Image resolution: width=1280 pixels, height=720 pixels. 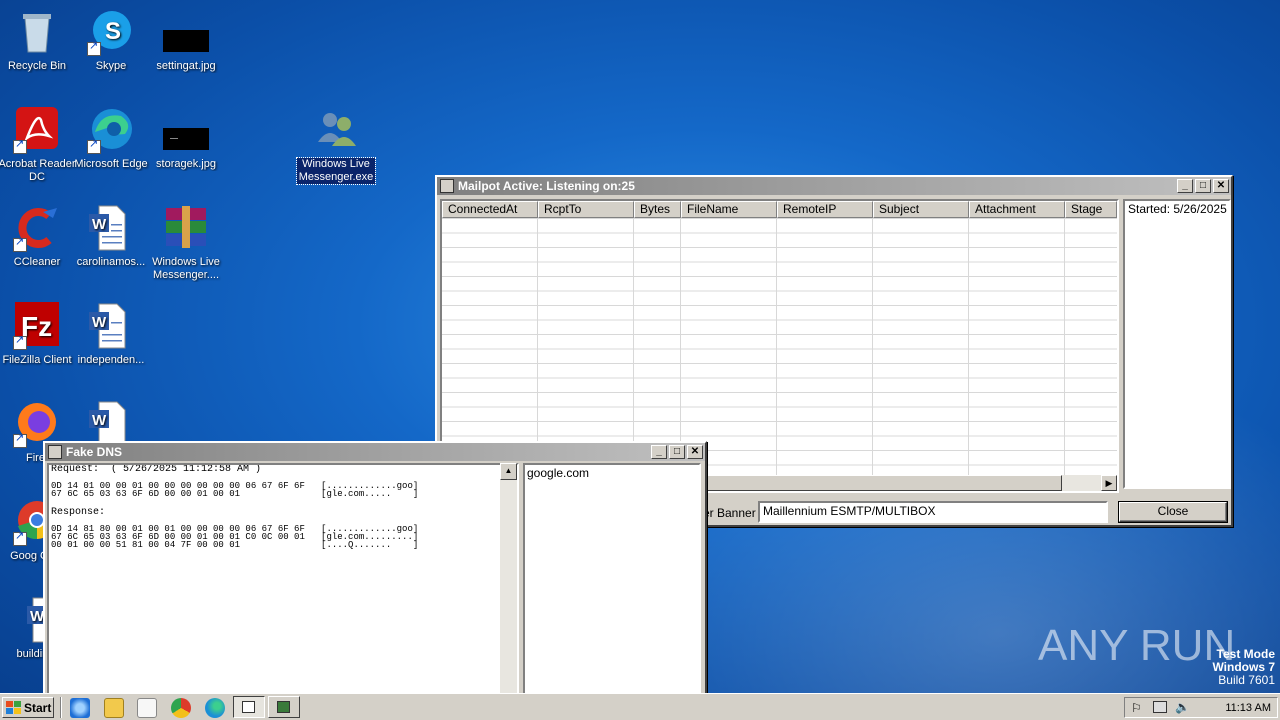 I want to click on edge-icon, so click(x=111, y=130).